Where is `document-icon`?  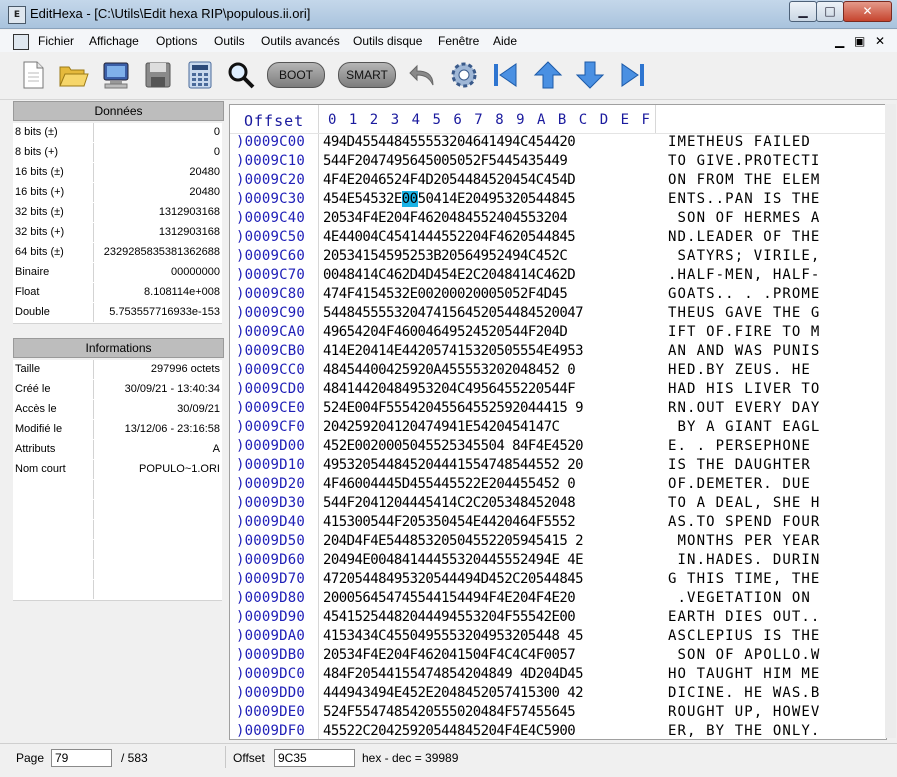
document-icon is located at coordinates (21, 42).